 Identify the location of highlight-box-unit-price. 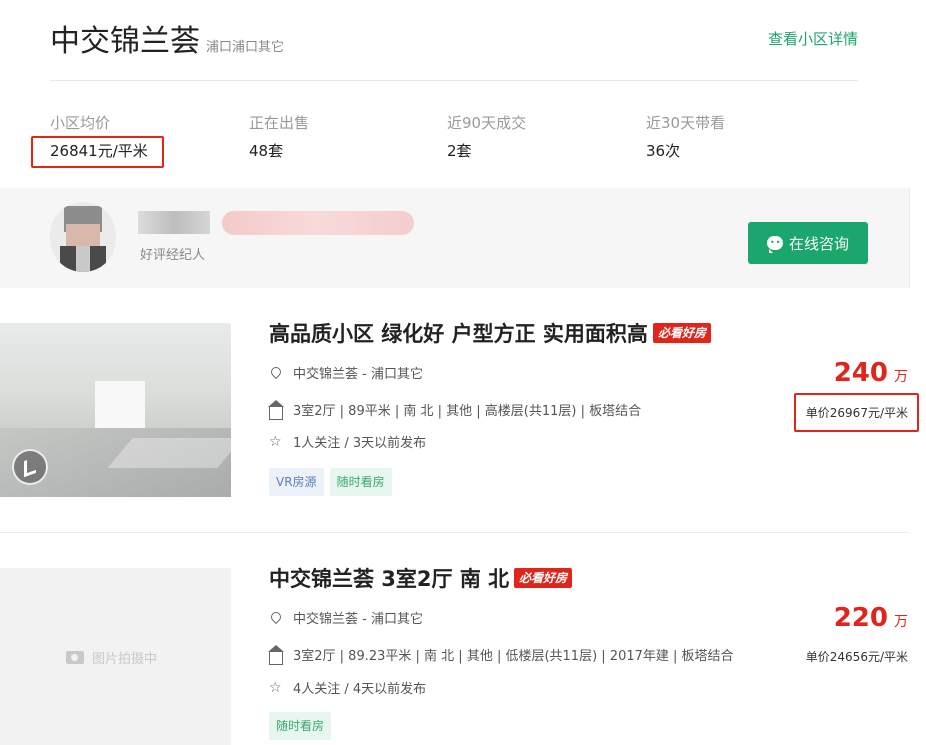
(856, 412).